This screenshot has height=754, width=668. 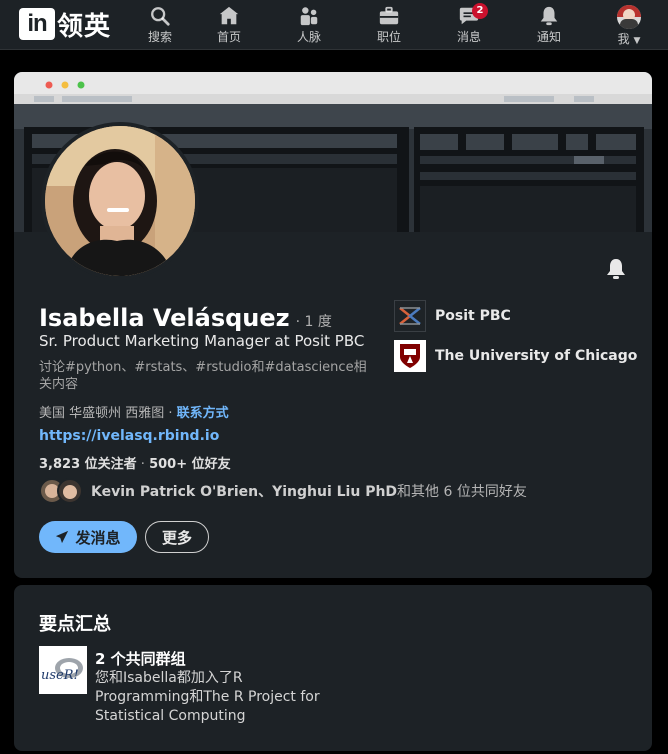 I want to click on nav-label-notifications: 通知, so click(x=548, y=37).